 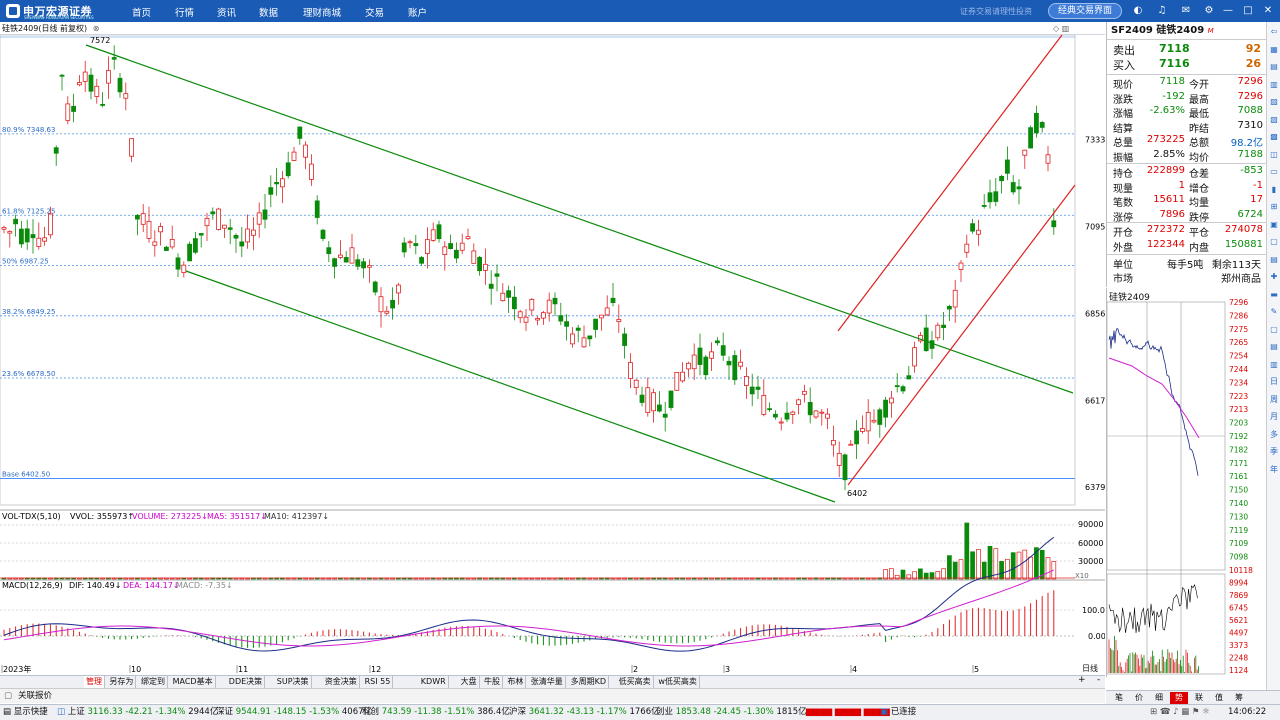 I want to click on mini-vol-tick: 1124, so click(x=1238, y=670).